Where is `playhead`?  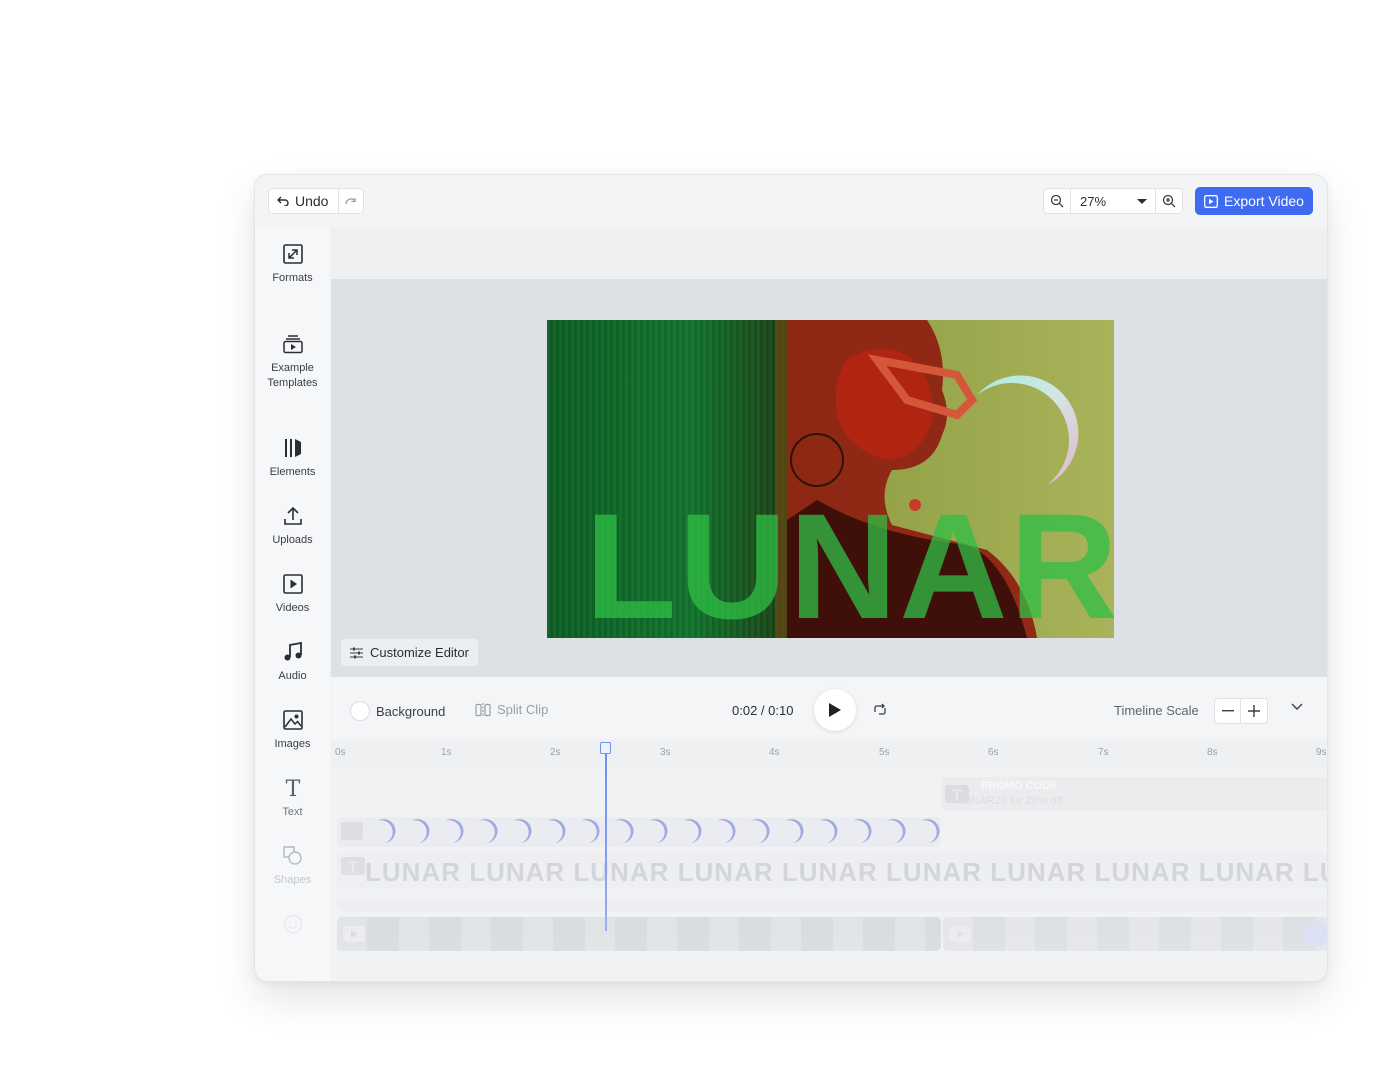
playhead is located at coordinates (606, 839).